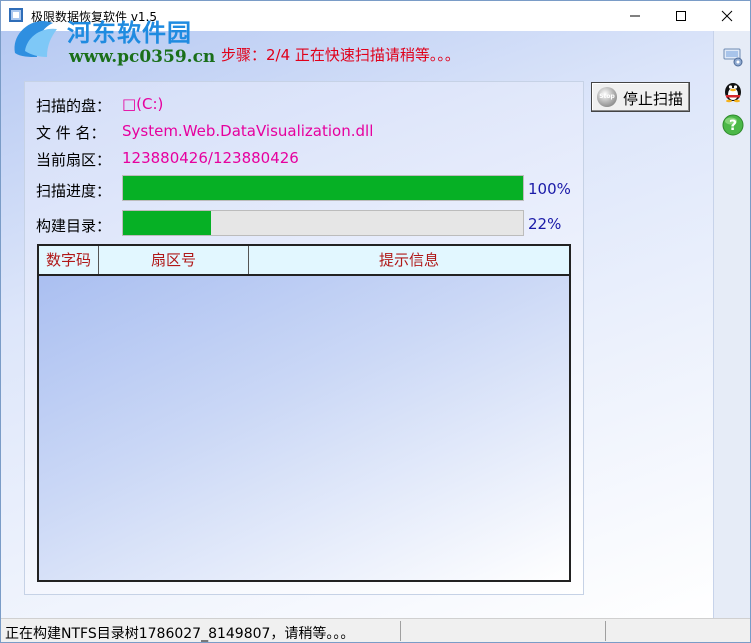 The image size is (751, 643). Describe the element at coordinates (248, 131) in the screenshot. I see `file-name-value: System.Web.DataVisualization.dll` at that location.